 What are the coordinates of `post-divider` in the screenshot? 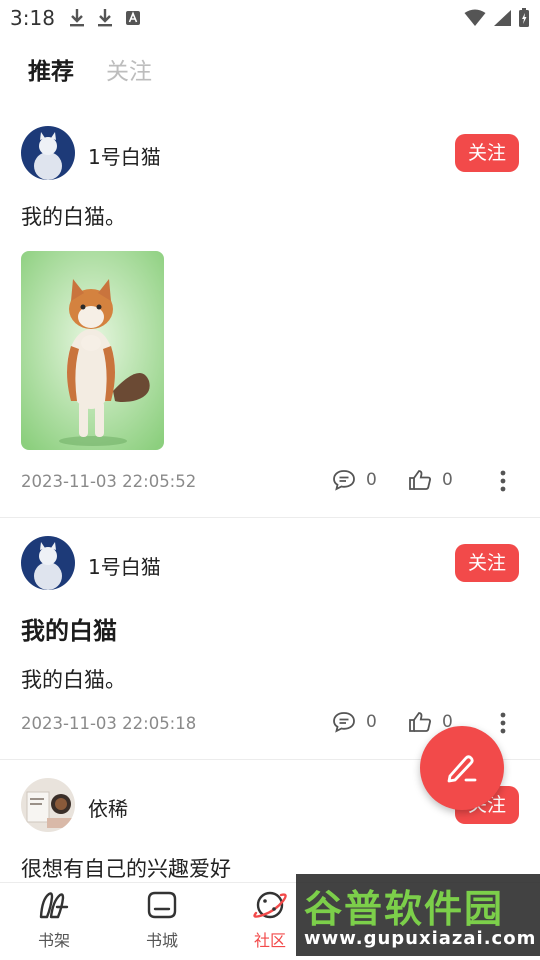 It's located at (270, 517).